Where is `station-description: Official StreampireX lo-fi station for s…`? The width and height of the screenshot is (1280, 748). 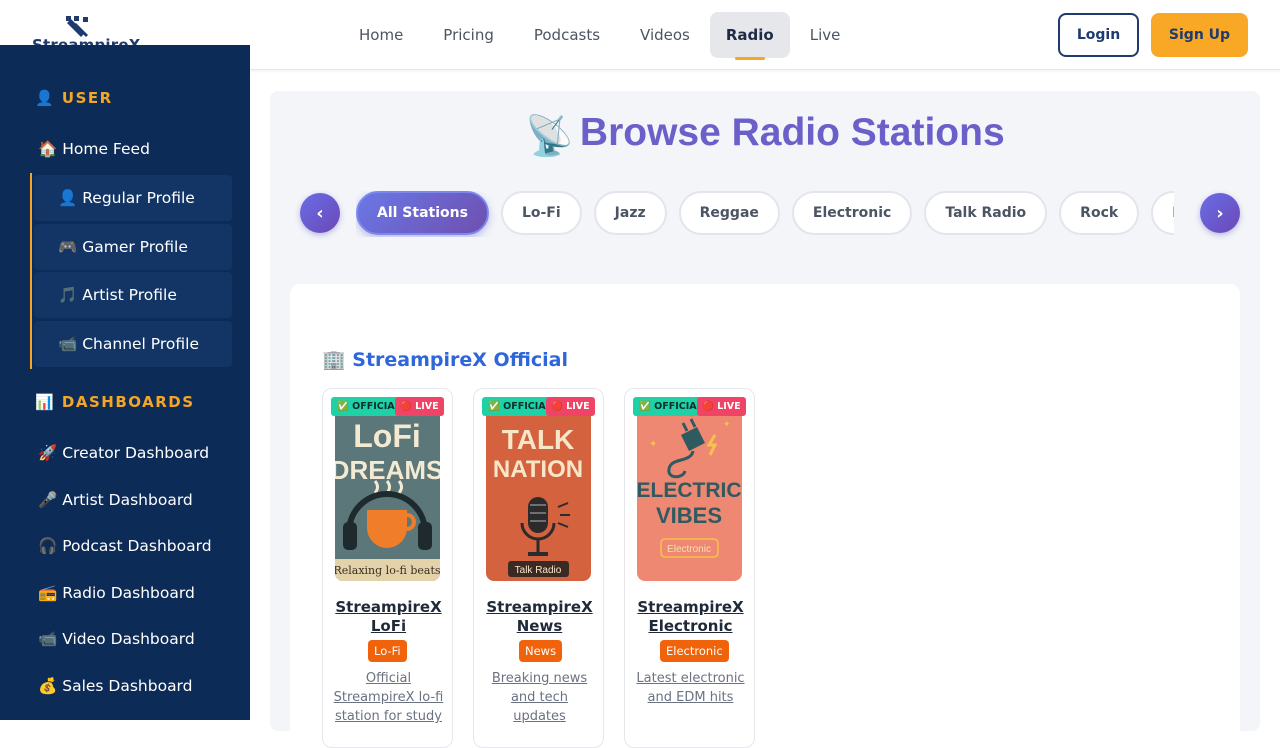
station-description: Official StreampireX lo-fi station for s… is located at coordinates (388, 697).